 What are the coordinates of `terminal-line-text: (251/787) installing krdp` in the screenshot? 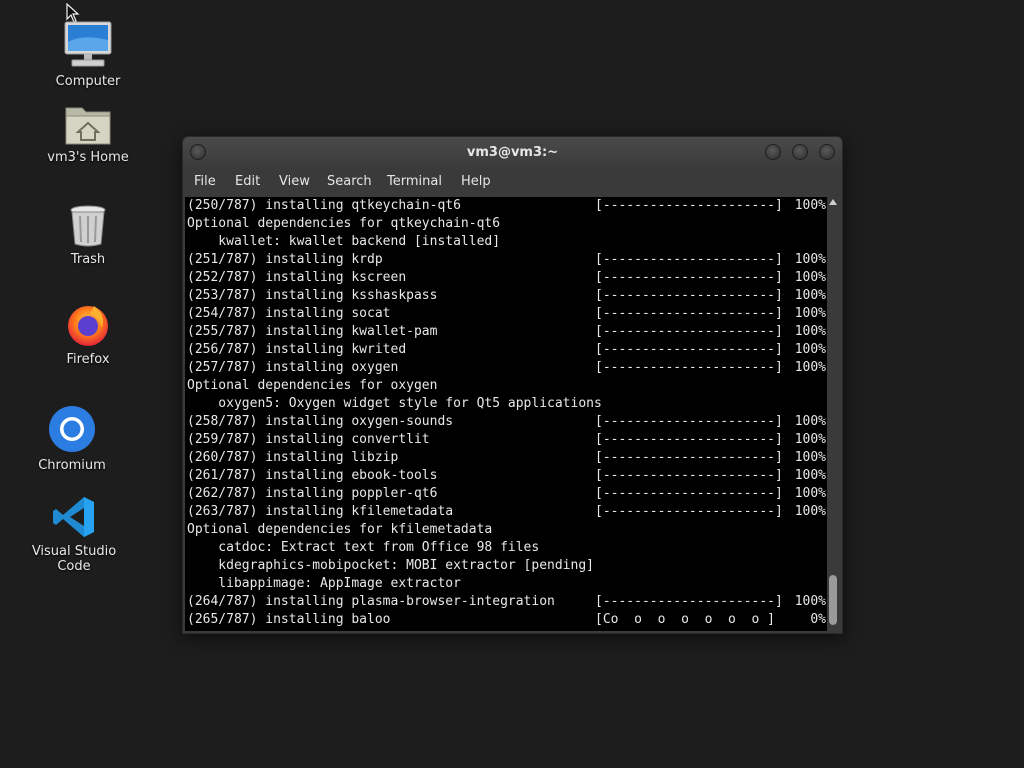 It's located at (285, 259).